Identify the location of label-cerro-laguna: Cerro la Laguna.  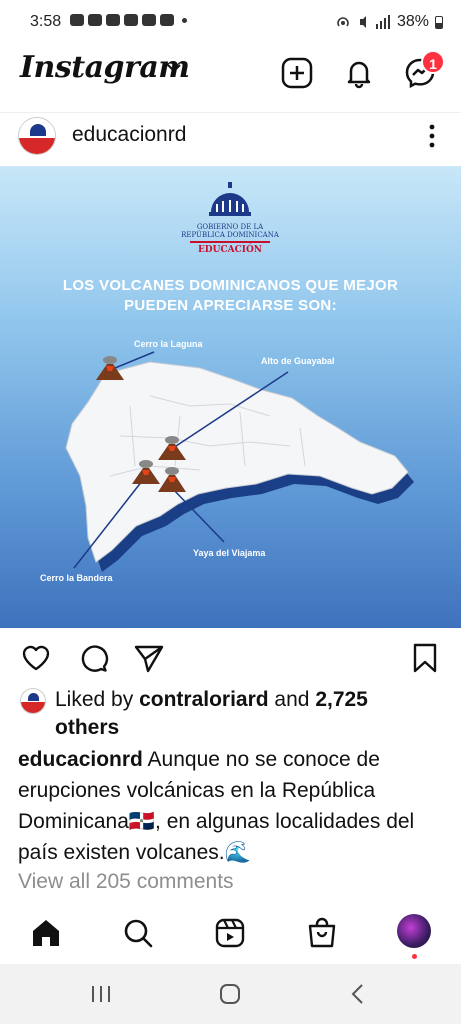
(168, 344).